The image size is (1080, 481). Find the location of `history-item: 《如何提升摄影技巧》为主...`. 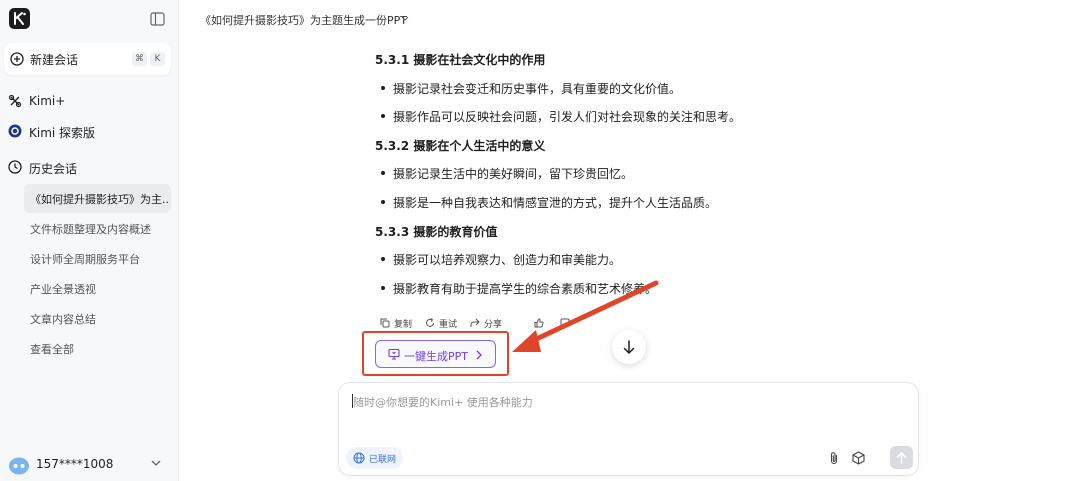

history-item: 《如何提升摄影技巧》为主... is located at coordinates (97, 198).